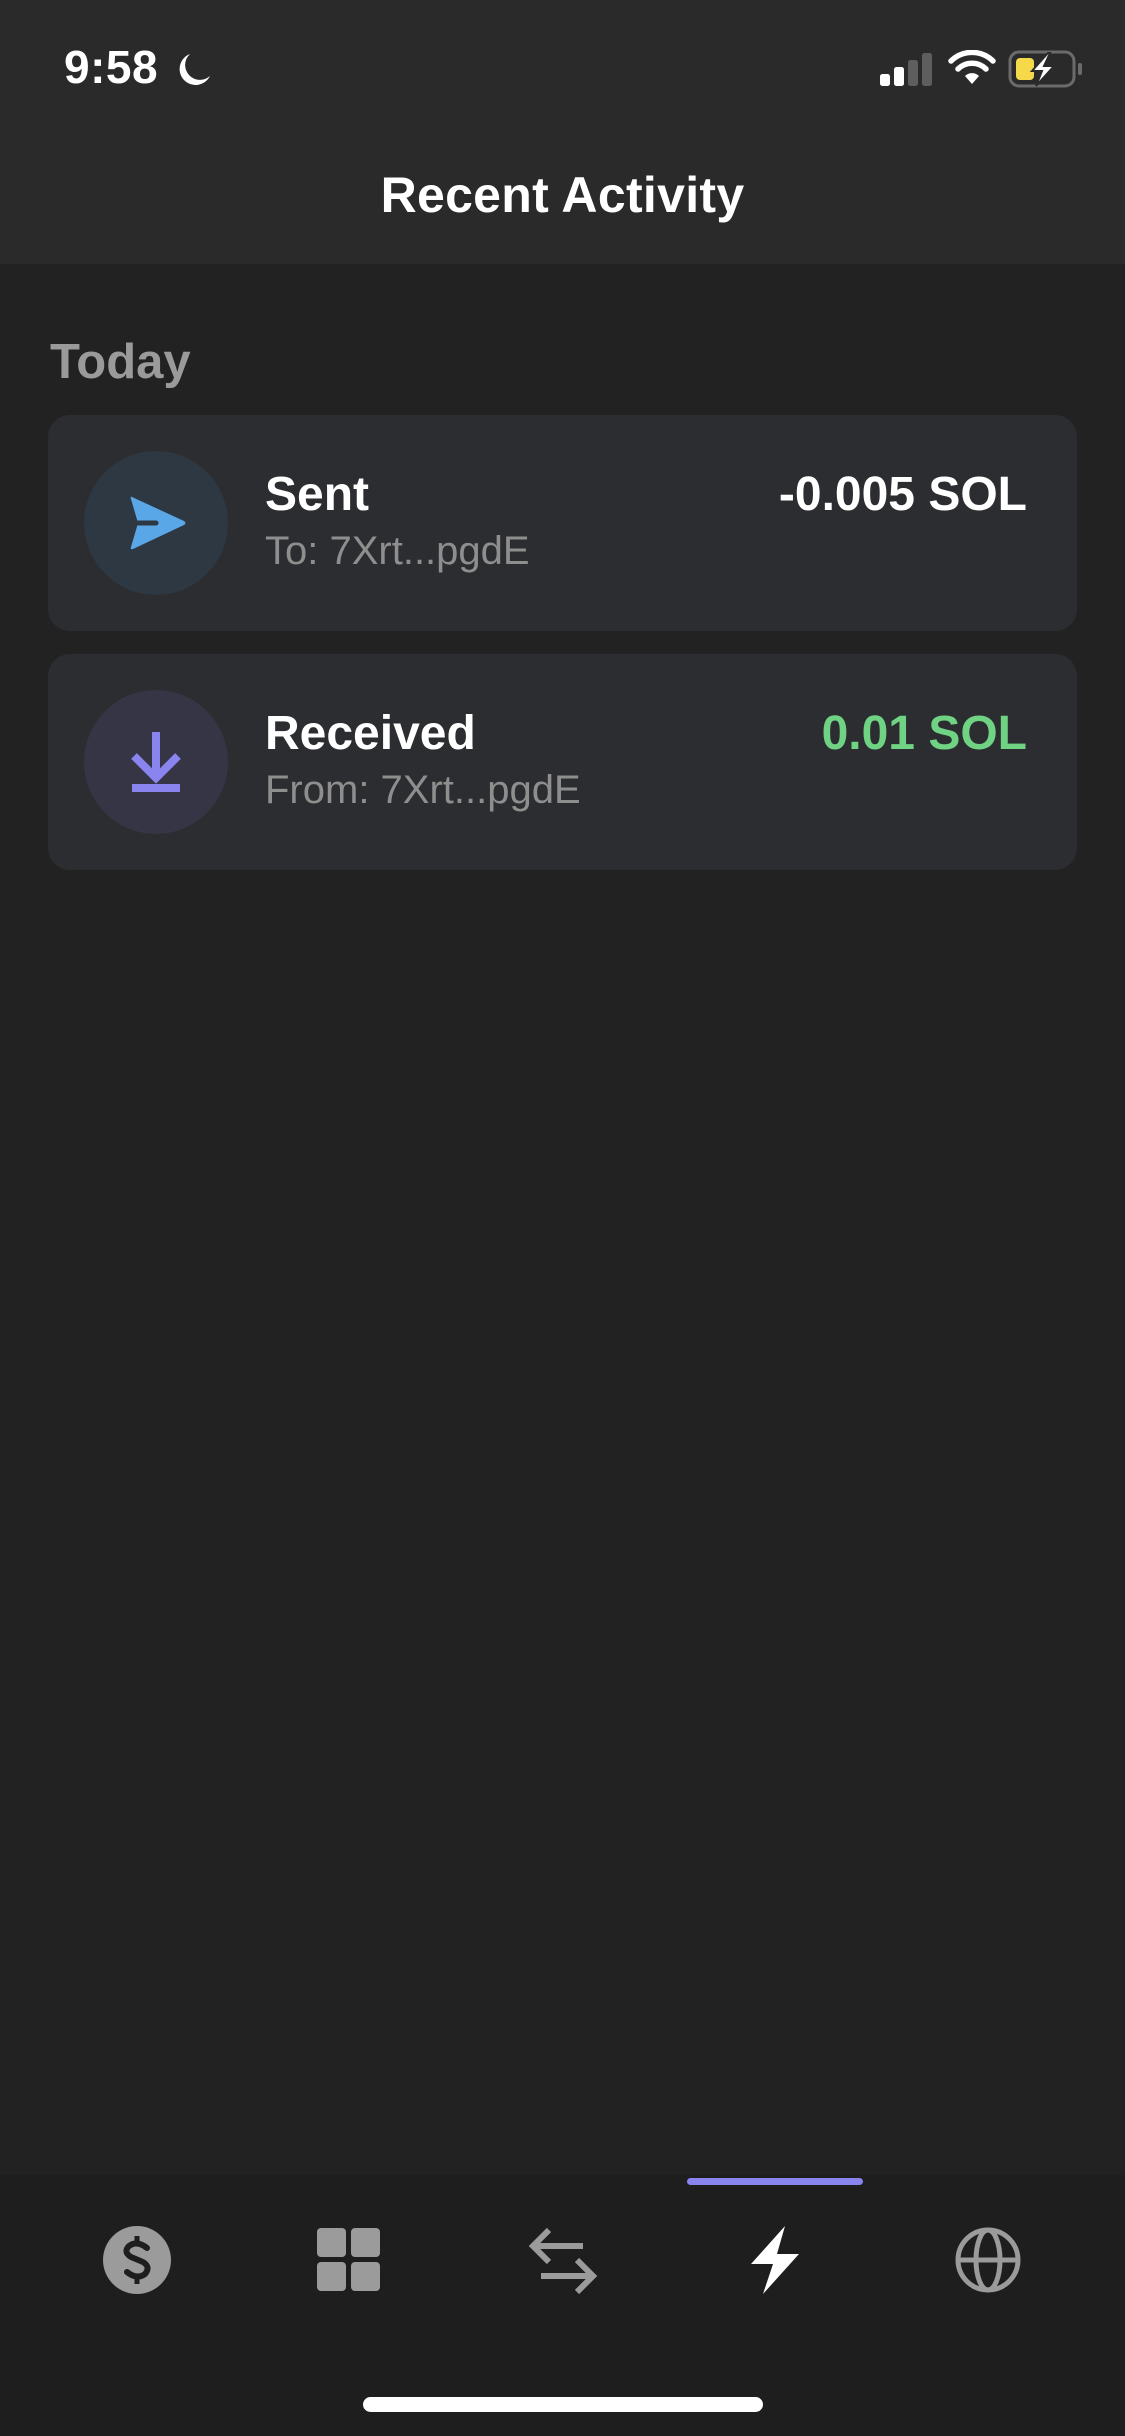  Describe the element at coordinates (317, 494) in the screenshot. I see `transaction-type: Sent` at that location.